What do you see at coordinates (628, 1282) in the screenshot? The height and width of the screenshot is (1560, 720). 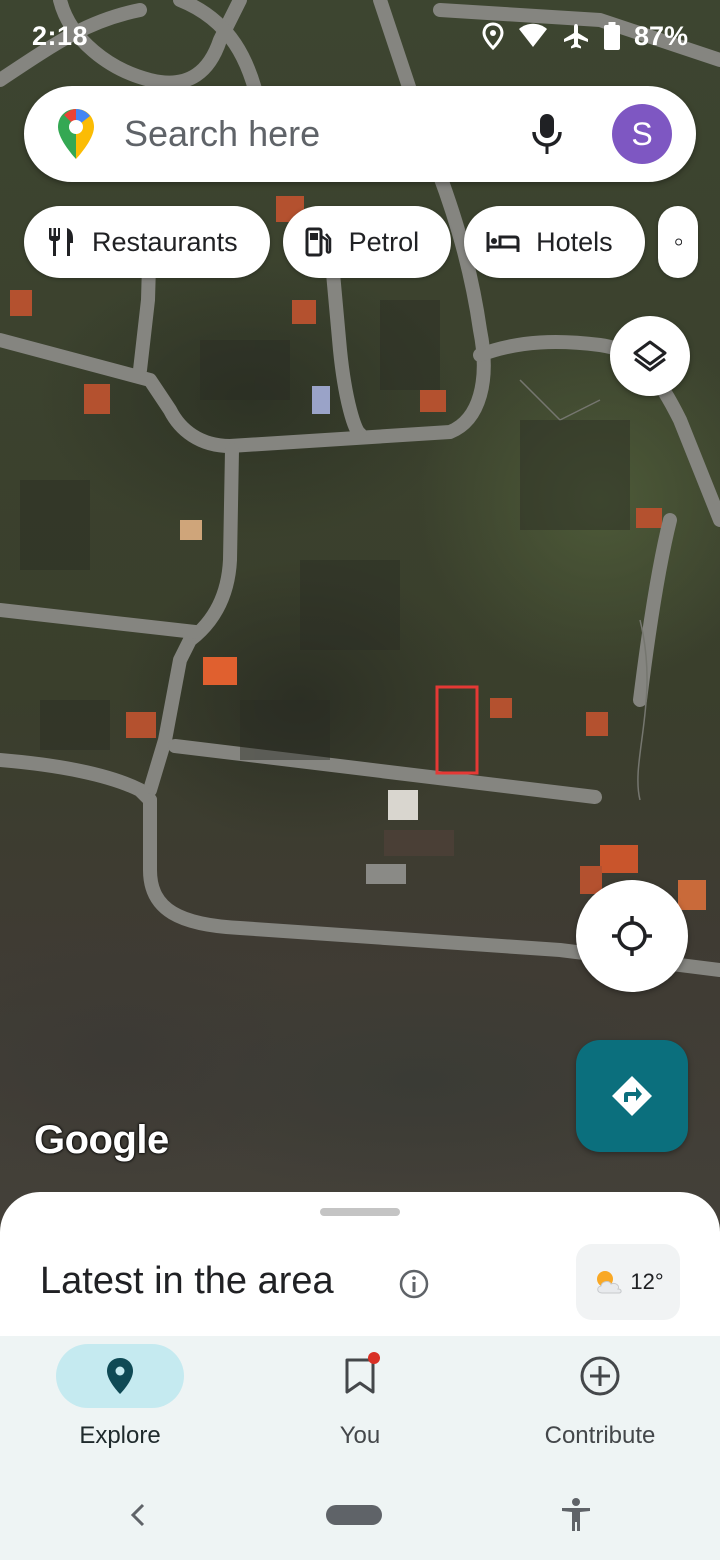 I see `weather-chip: 12°` at bounding box center [628, 1282].